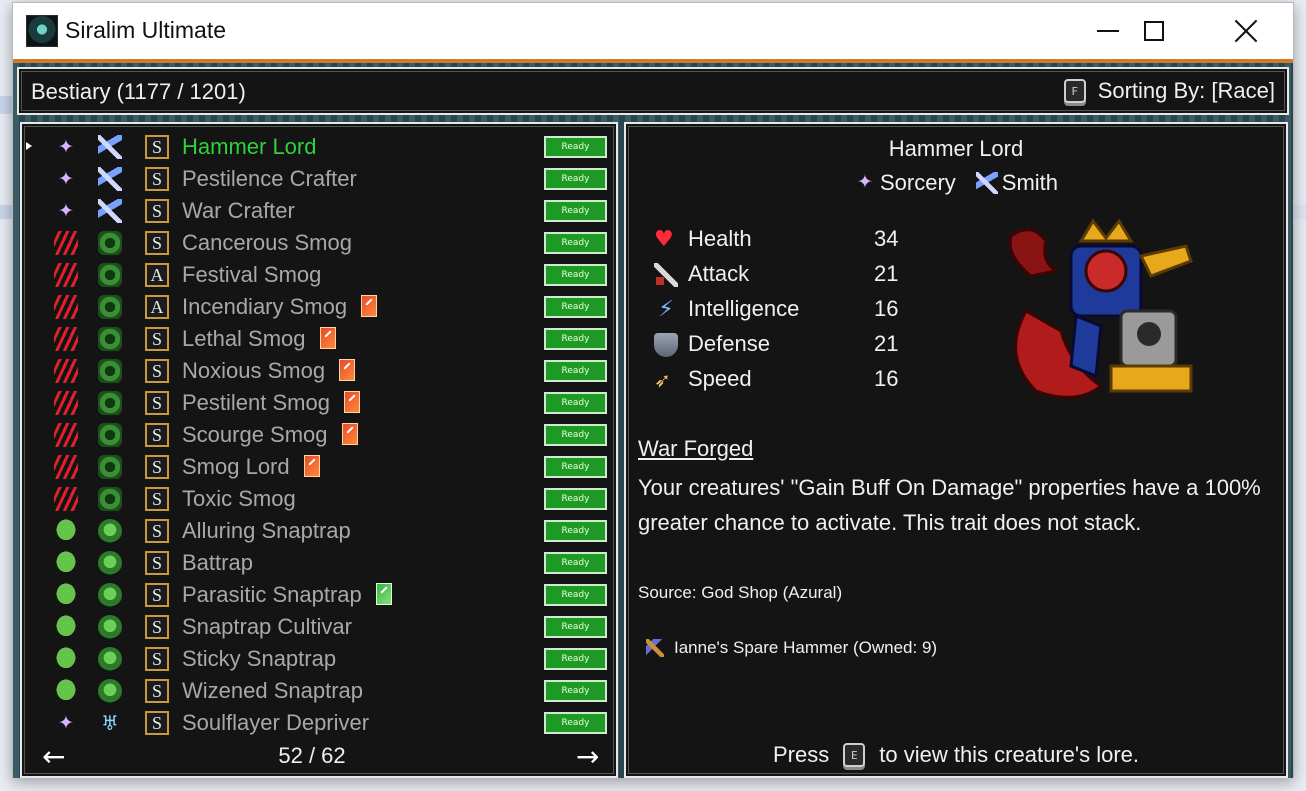  What do you see at coordinates (251, 467) in the screenshot?
I see `creature-name-label: Smog Lord` at bounding box center [251, 467].